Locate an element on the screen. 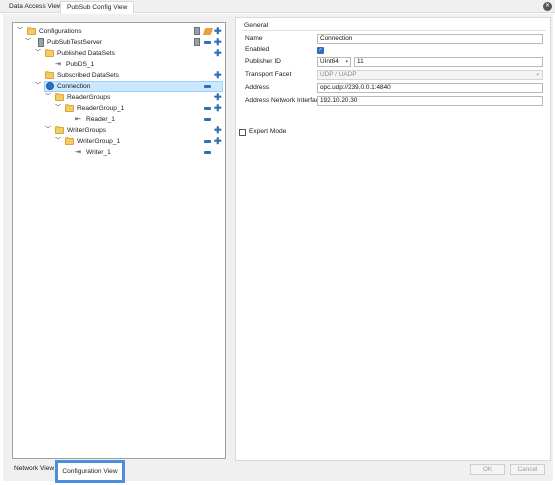 This screenshot has width=555, height=485. publisher-id-type-value: UInt64 is located at coordinates (329, 61).